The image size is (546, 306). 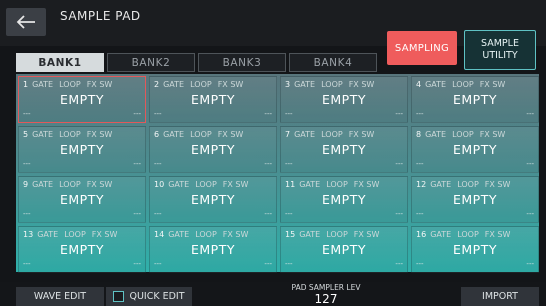 What do you see at coordinates (213, 149) in the screenshot?
I see `pad-6: 6 GATE LOOP FX SW EMPTY --- ---` at bounding box center [213, 149].